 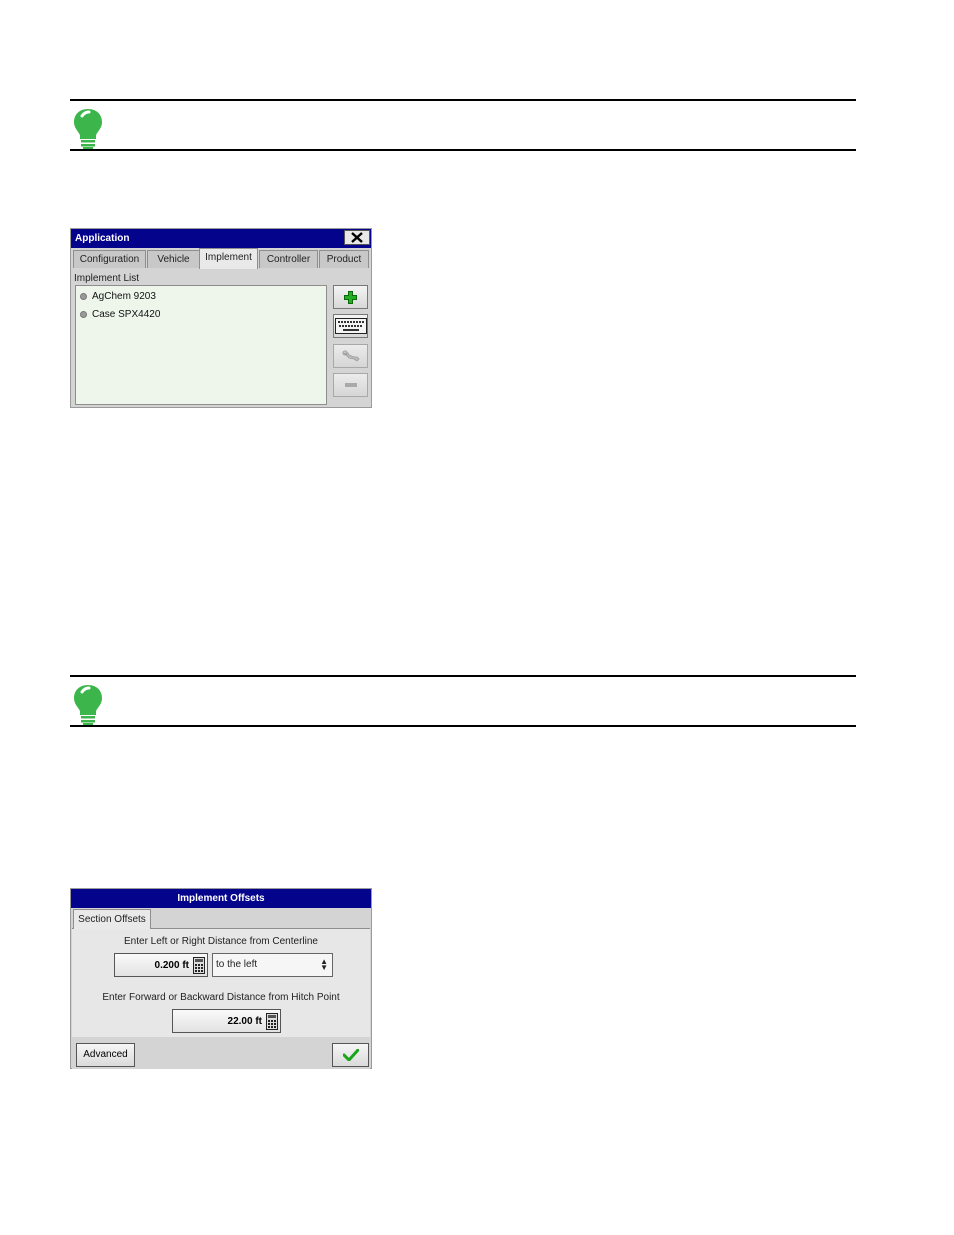 I want to click on keyboard-icon, so click(x=350, y=326).